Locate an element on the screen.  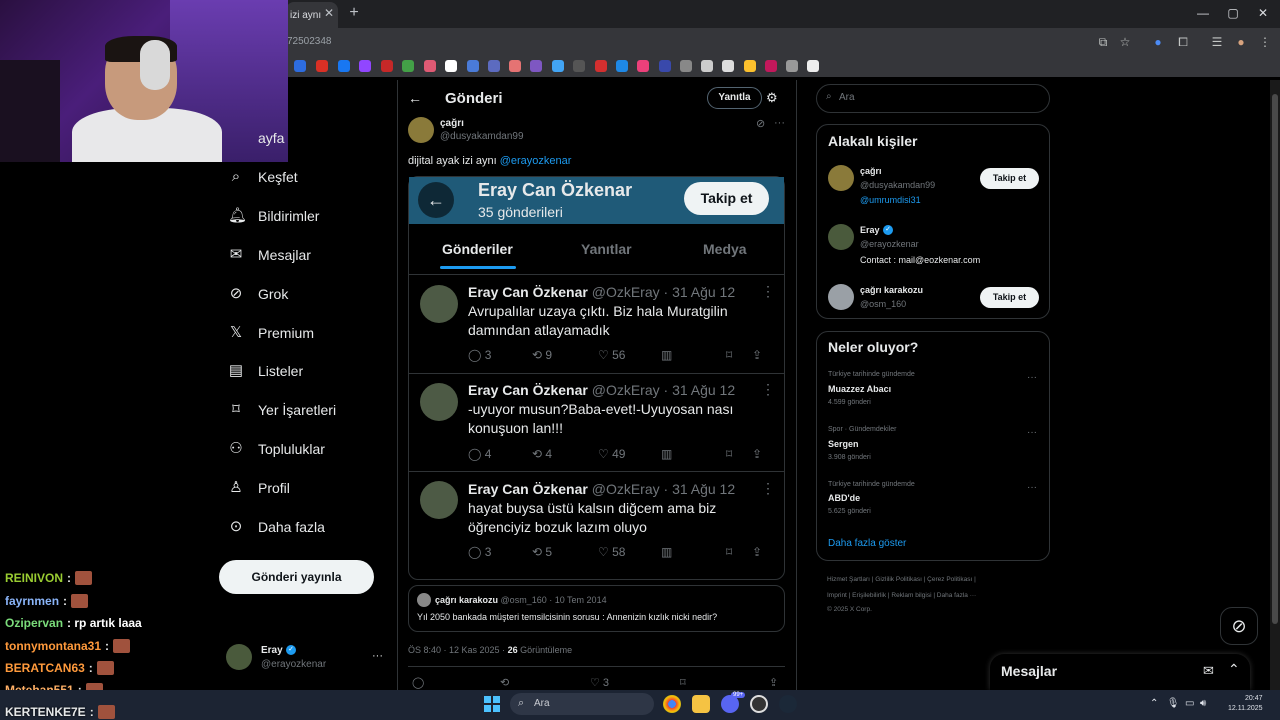
steam-icon is located at coordinates (788, 704).